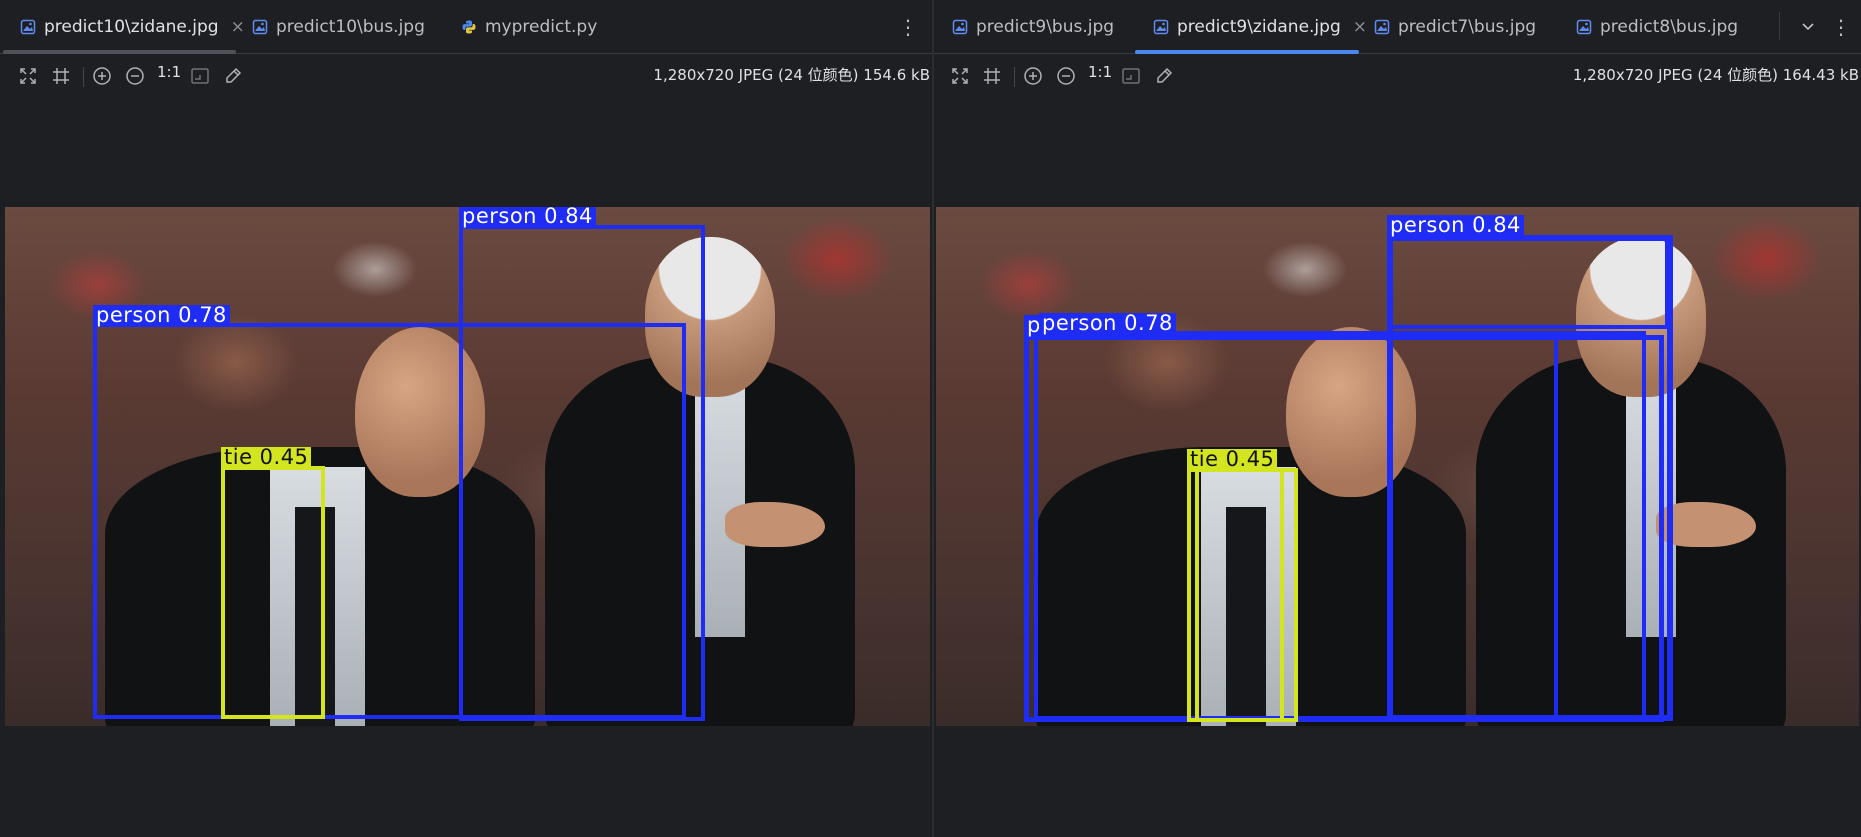 Image resolution: width=1861 pixels, height=837 pixels. I want to click on tab-predict7-bus: predict7\bus.jpg, so click(1455, 26).